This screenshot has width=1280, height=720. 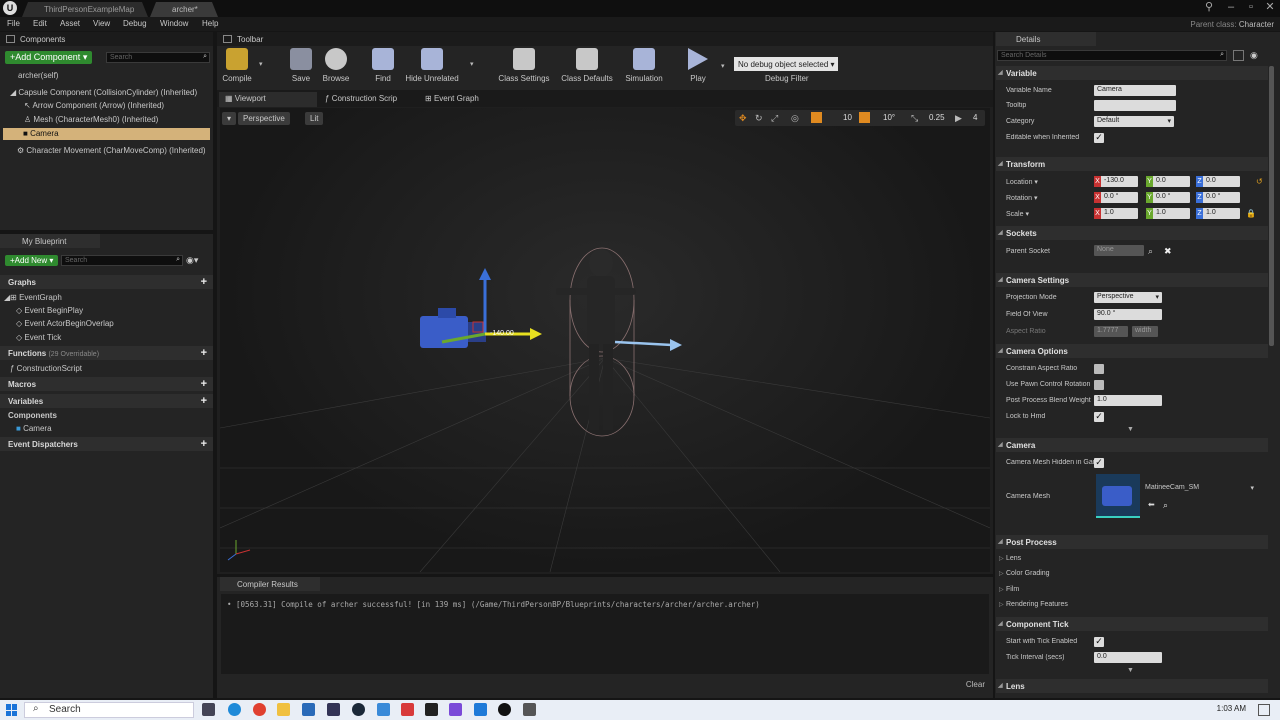 I want to click on component-camera-row: ■ Camera, so click(x=106, y=134).